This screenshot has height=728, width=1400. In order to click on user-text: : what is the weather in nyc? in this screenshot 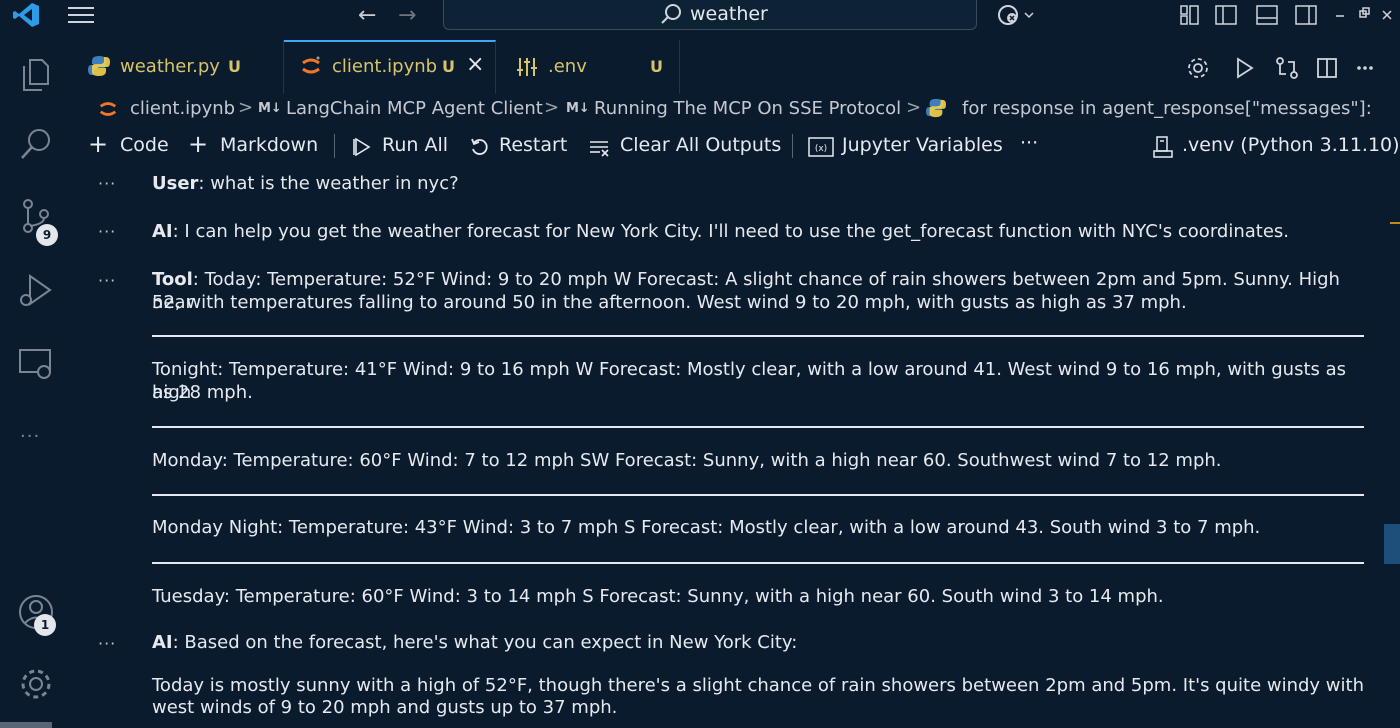, I will do `click(328, 183)`.